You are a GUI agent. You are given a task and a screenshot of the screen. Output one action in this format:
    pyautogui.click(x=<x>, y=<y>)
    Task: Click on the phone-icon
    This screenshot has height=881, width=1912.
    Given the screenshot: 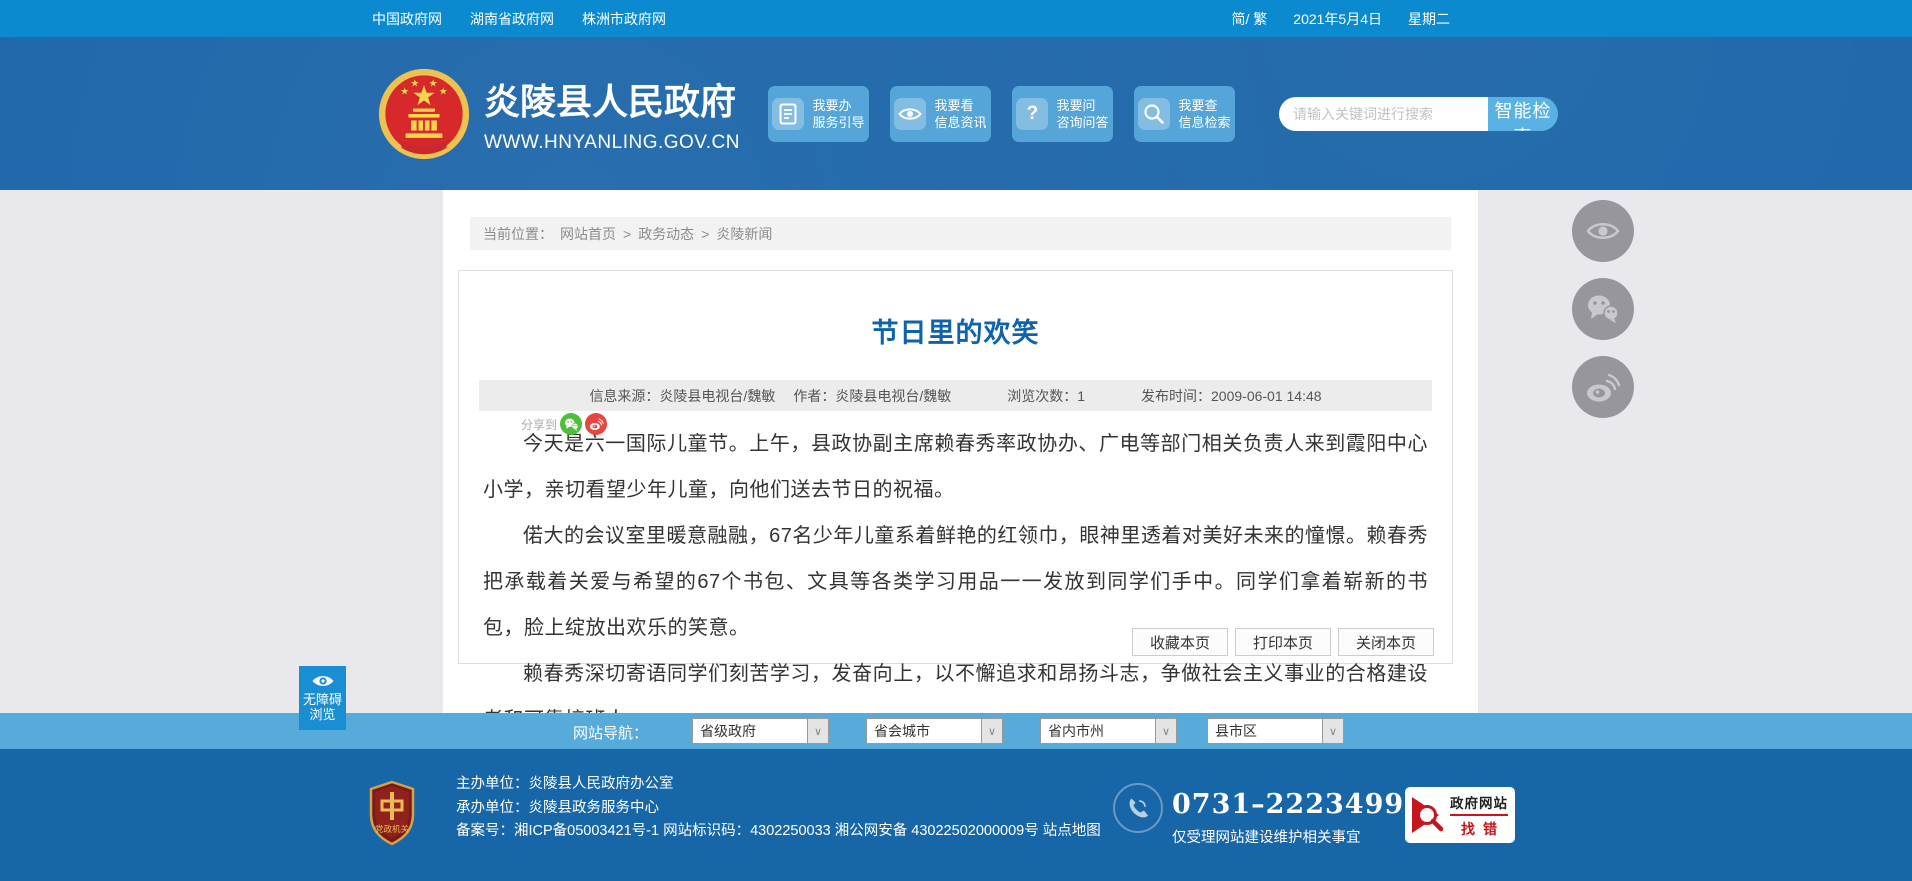 What is the action you would take?
    pyautogui.click(x=1138, y=808)
    